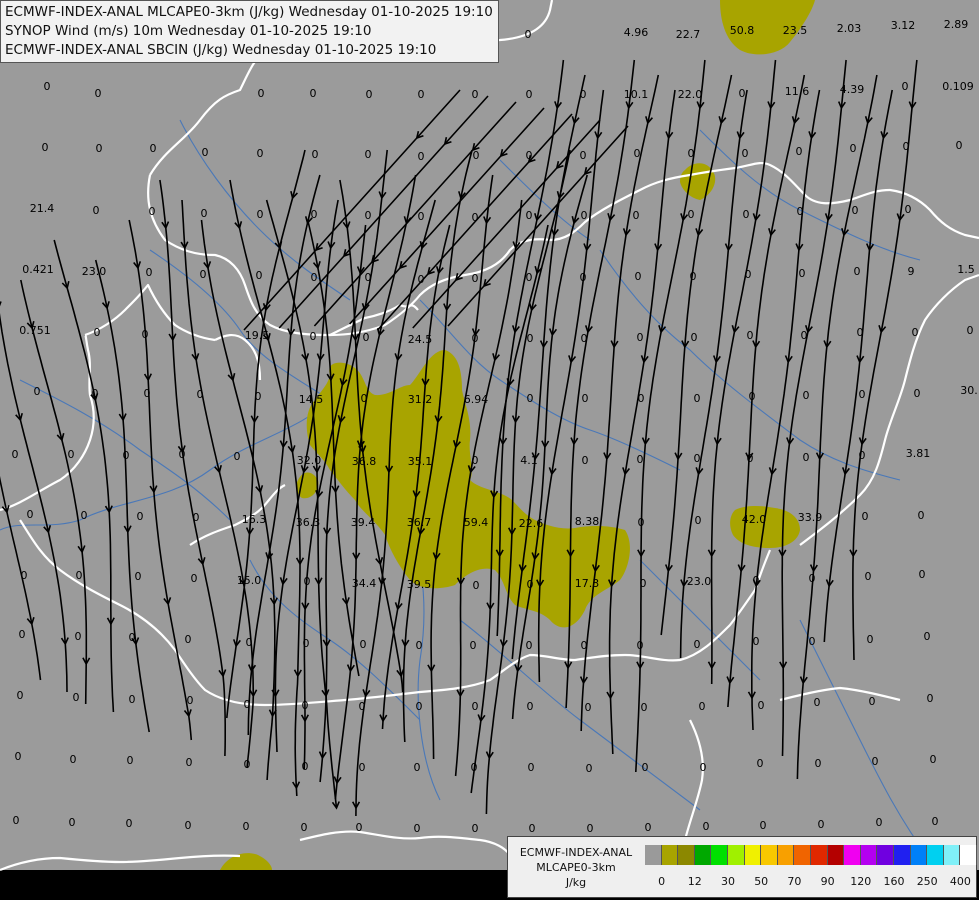 The image size is (979, 900). I want to click on sbcin-value-label: 22.6, so click(531, 523).